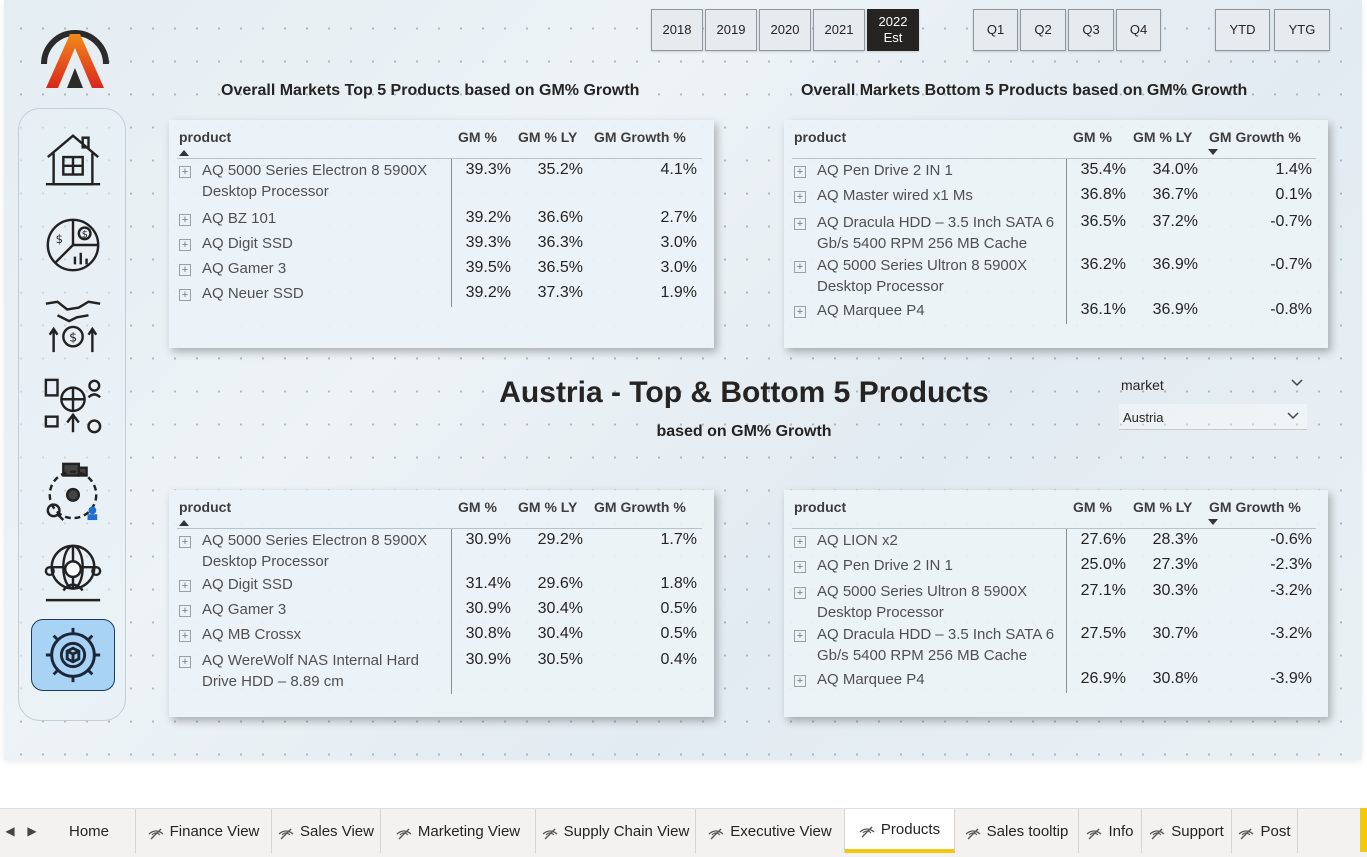 The height and width of the screenshot is (857, 1367). Describe the element at coordinates (458, 831) in the screenshot. I see `tab-marketing-view: Marketing View` at that location.